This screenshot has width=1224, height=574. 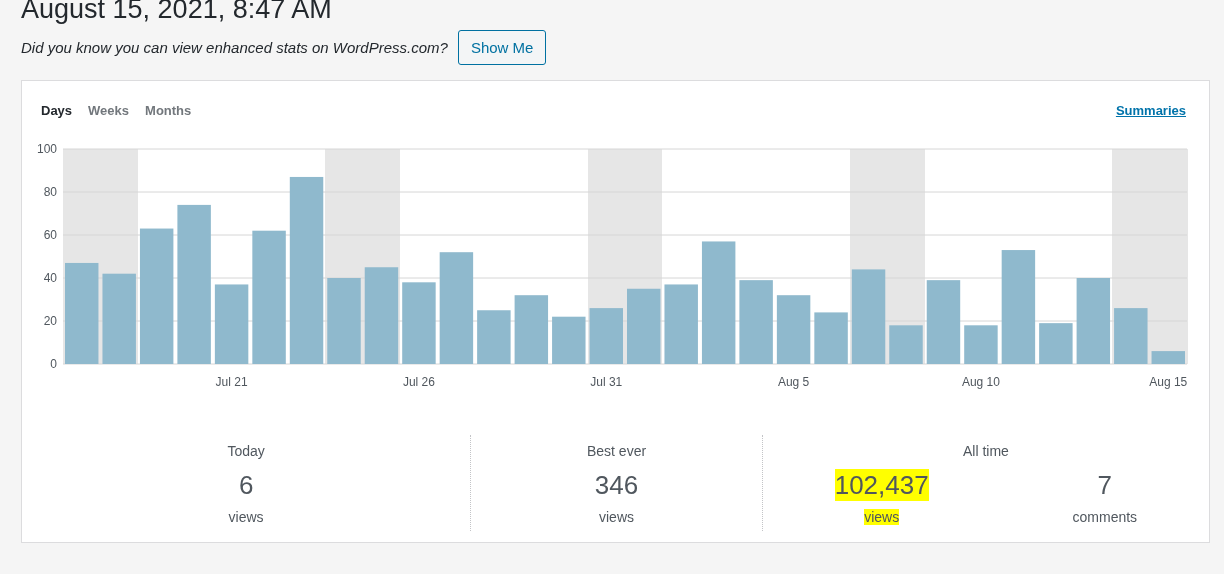 I want to click on summaries-link: Summaries, so click(x=1150, y=110).